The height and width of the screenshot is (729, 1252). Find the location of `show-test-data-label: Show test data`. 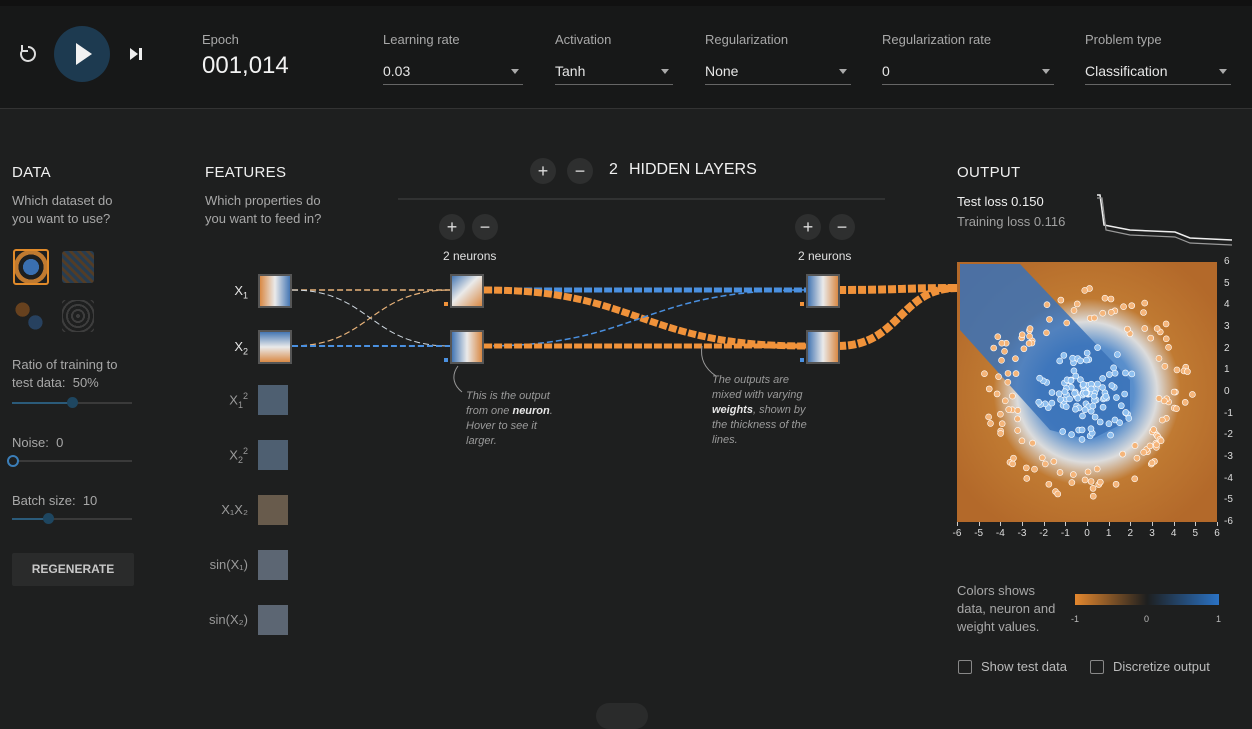

show-test-data-label: Show test data is located at coordinates (1024, 666).